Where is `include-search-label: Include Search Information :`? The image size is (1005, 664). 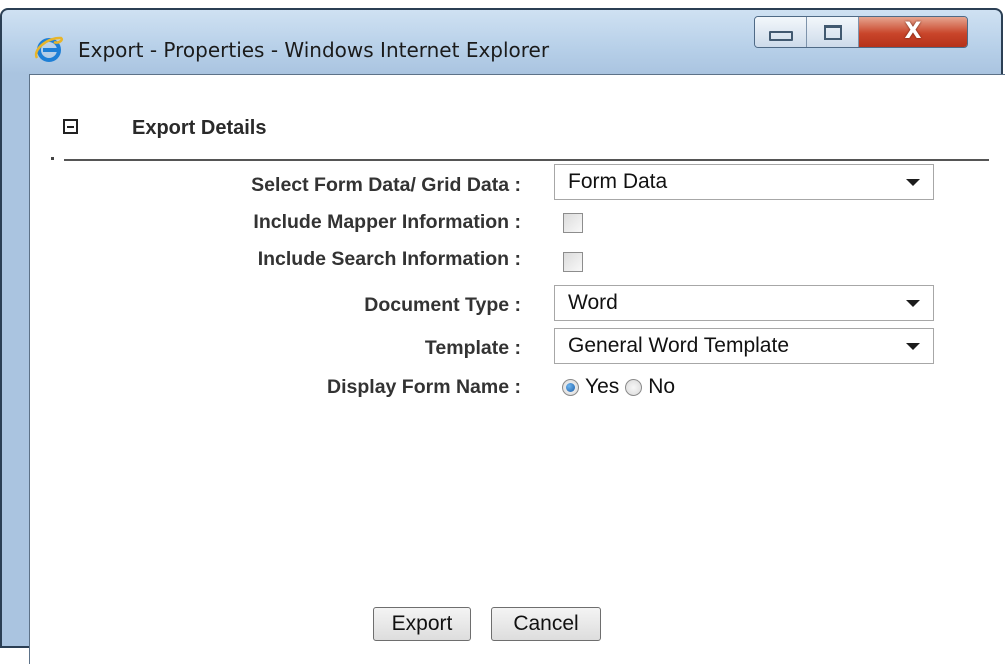 include-search-label: Include Search Information : is located at coordinates (389, 259).